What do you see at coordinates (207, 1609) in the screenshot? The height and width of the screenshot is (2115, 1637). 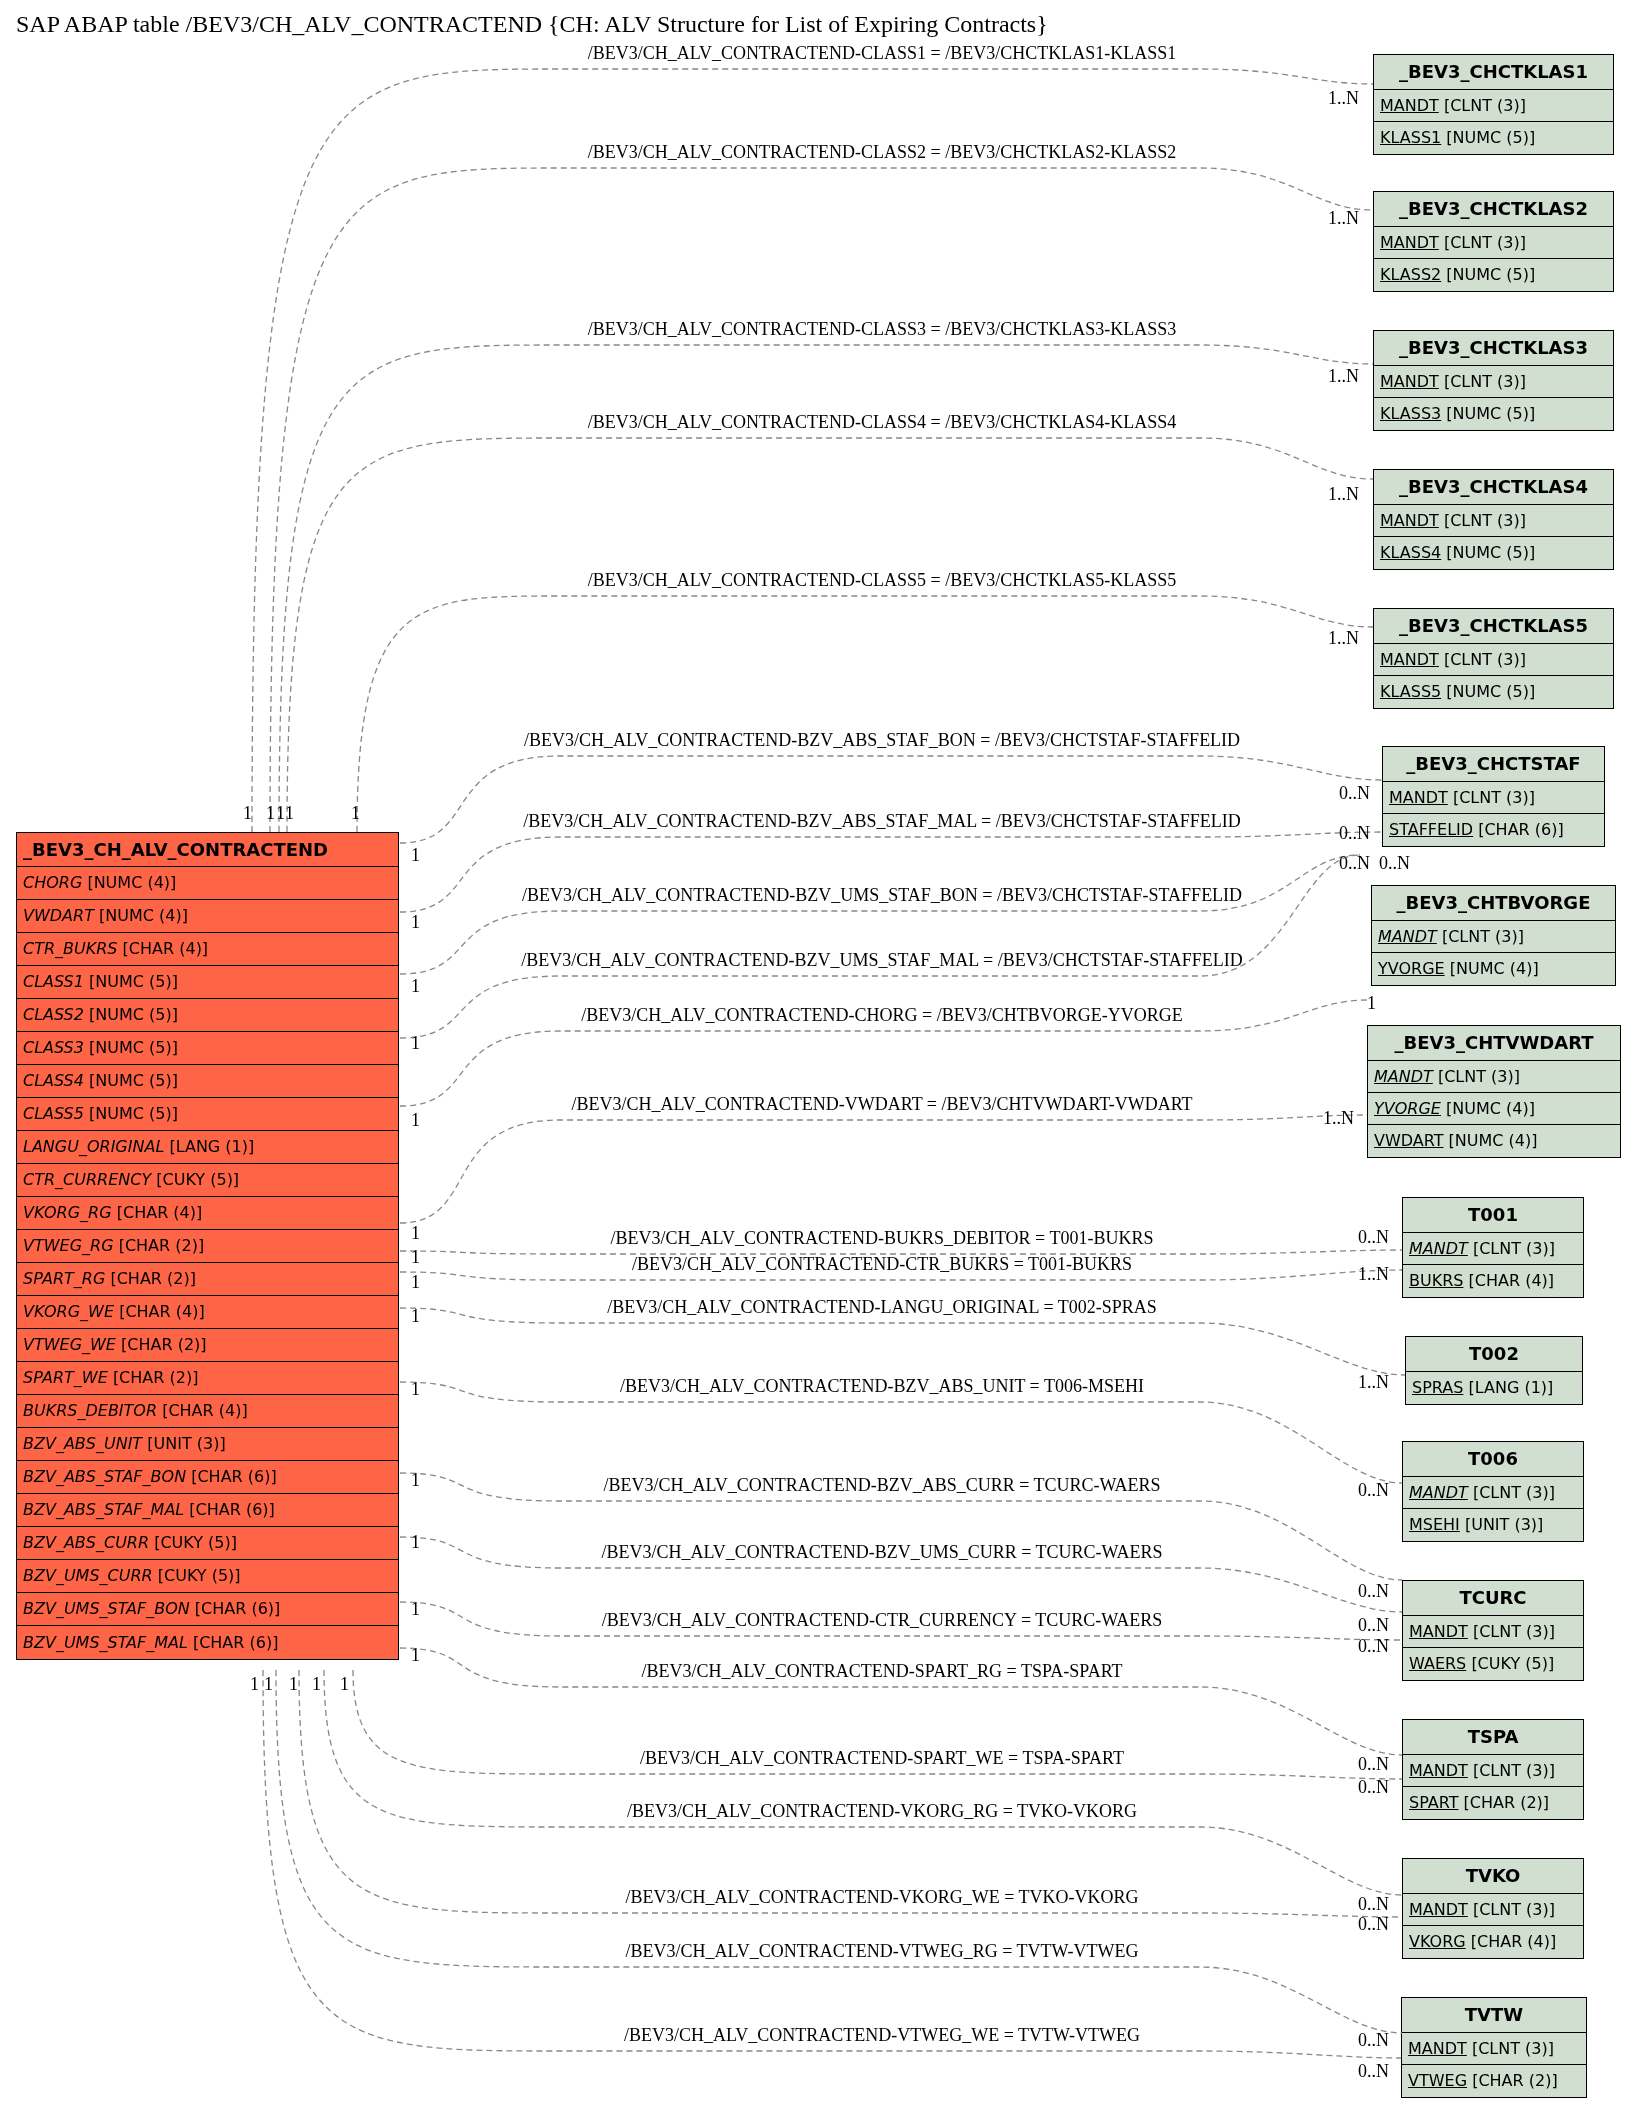 I see `table-field: BZV_UMS_STAF_BON [CHAR (6)]` at bounding box center [207, 1609].